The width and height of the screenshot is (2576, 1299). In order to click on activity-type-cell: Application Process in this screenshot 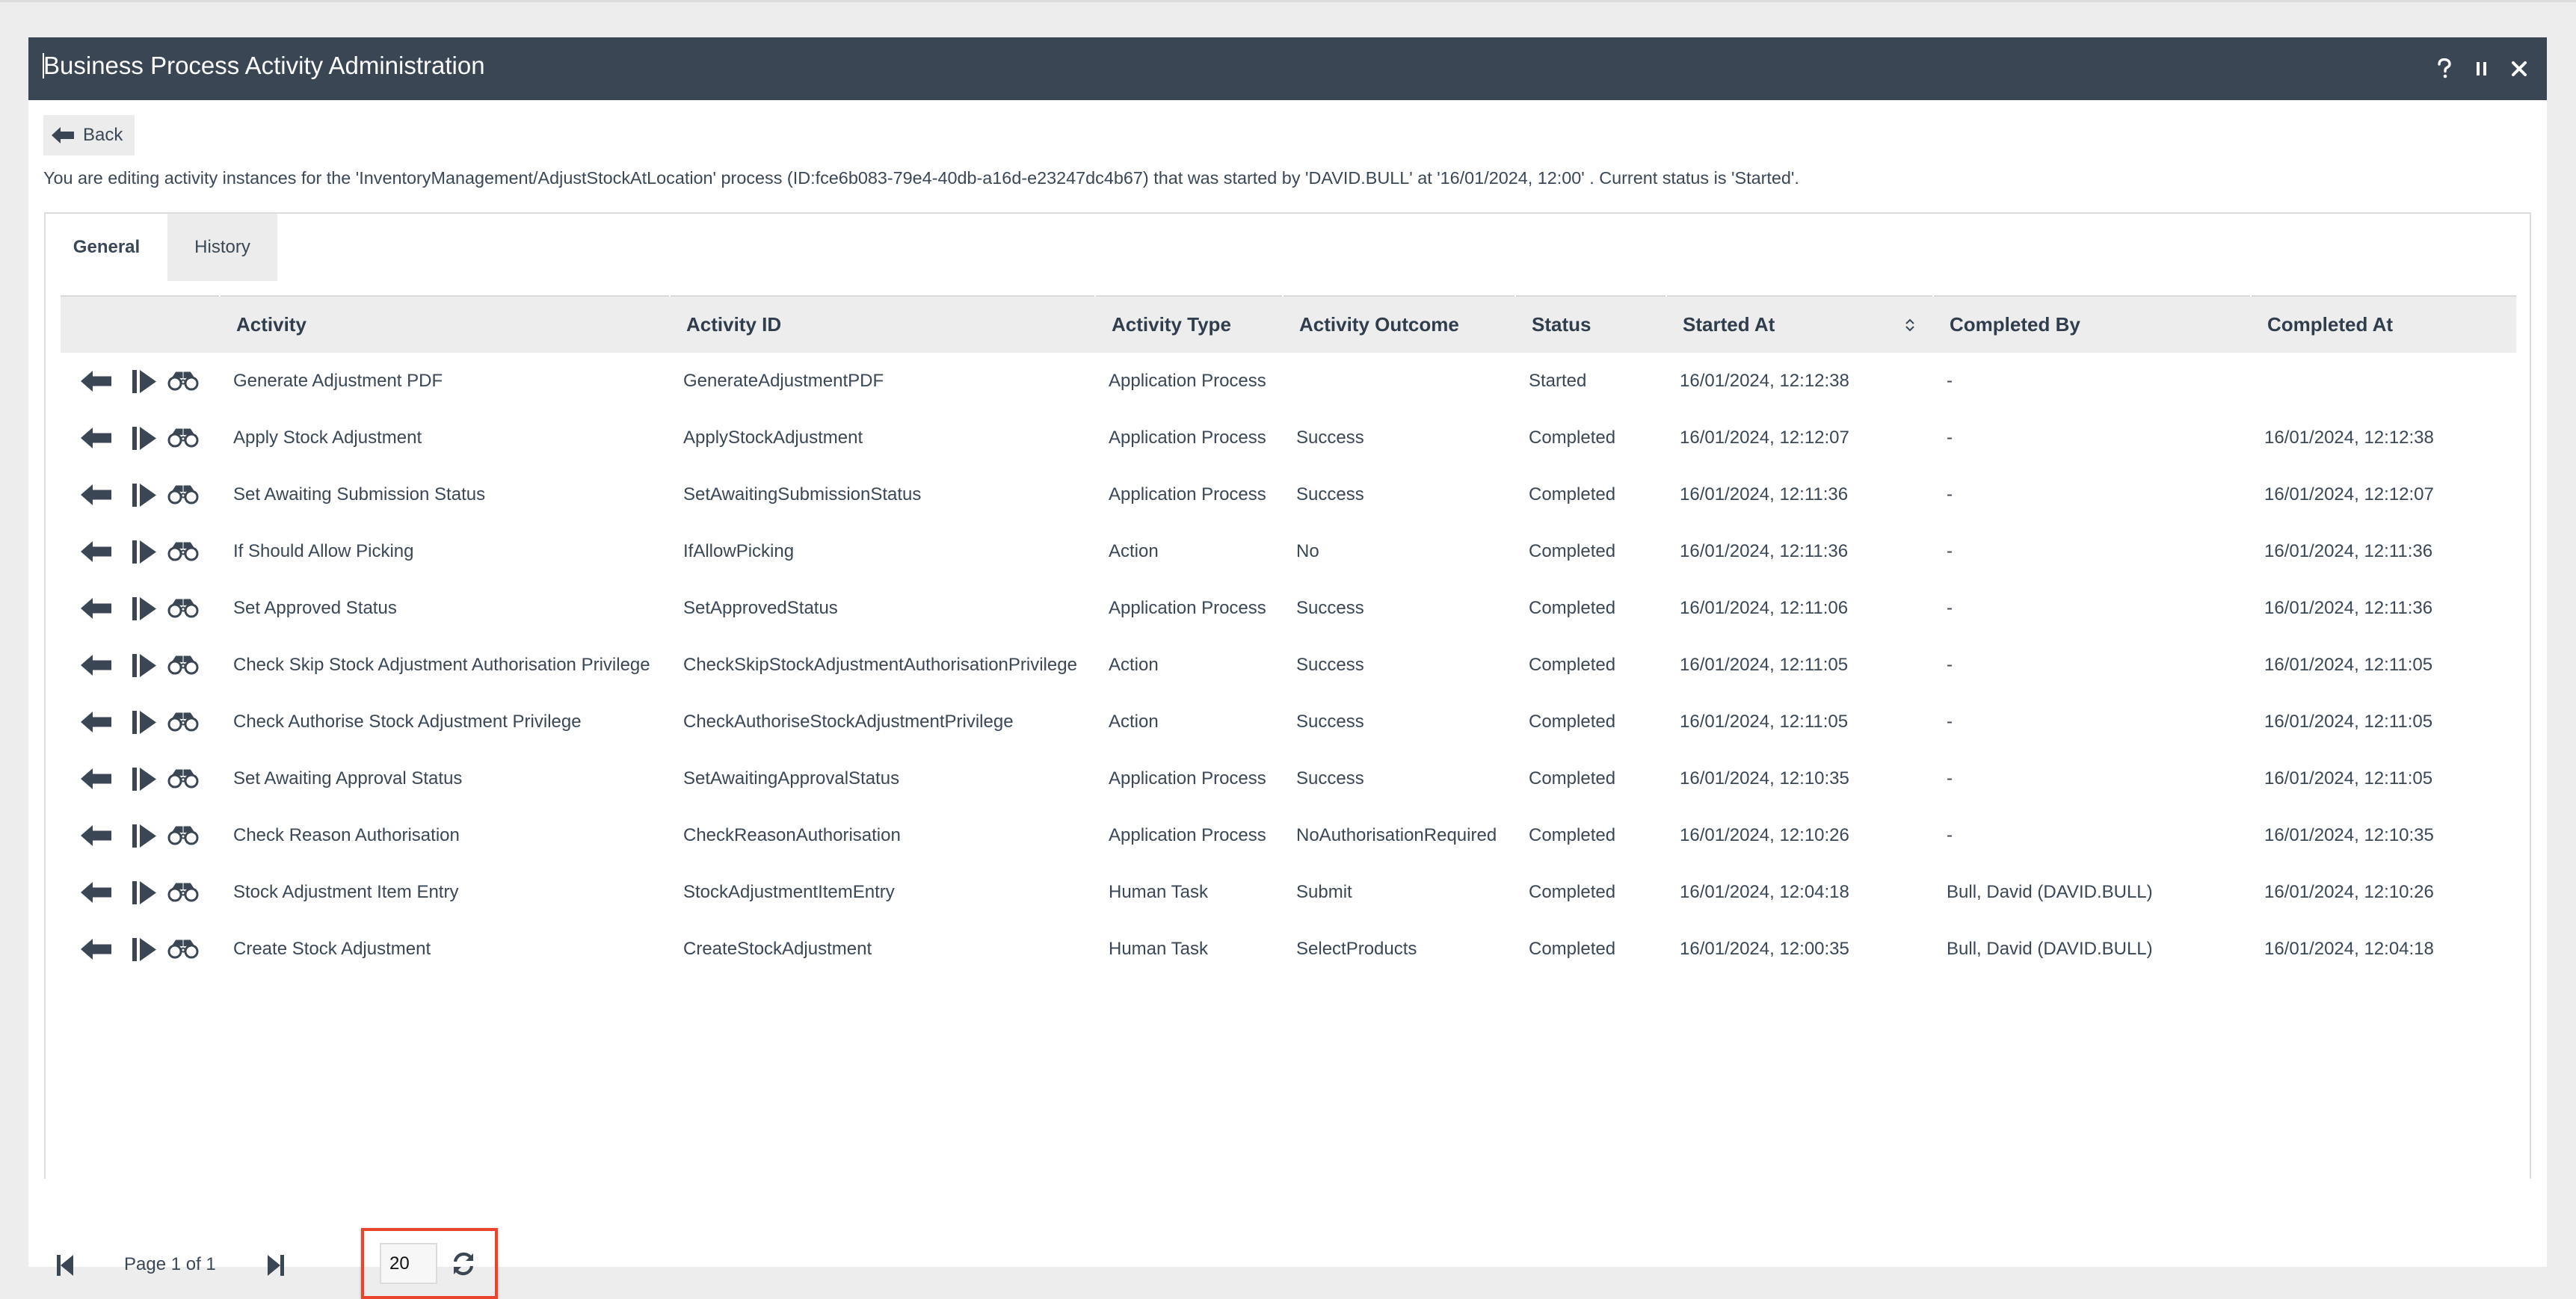, I will do `click(1187, 495)`.